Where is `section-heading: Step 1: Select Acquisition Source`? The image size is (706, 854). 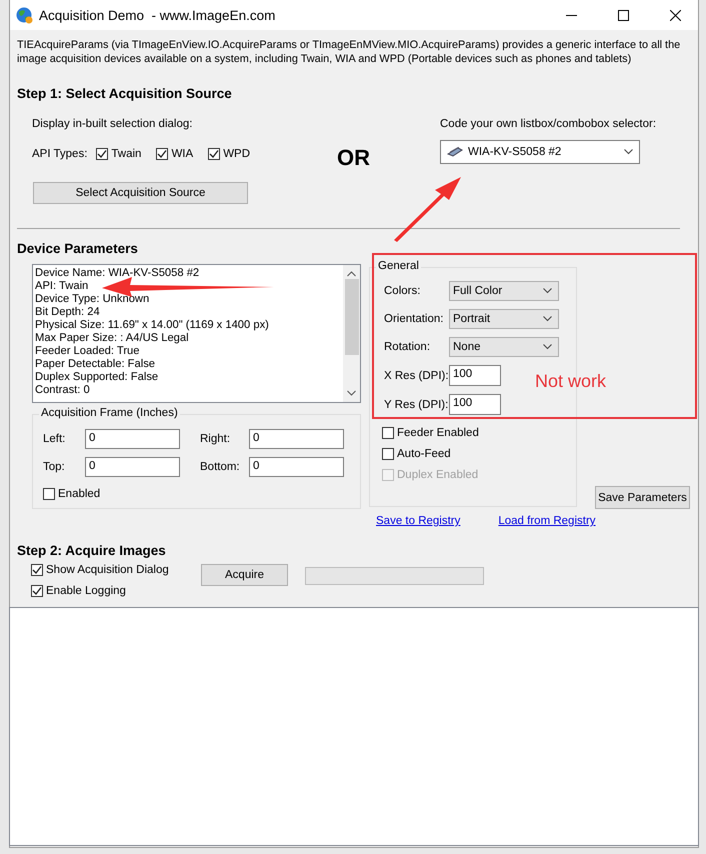 section-heading: Step 1: Select Acquisition Source is located at coordinates (124, 93).